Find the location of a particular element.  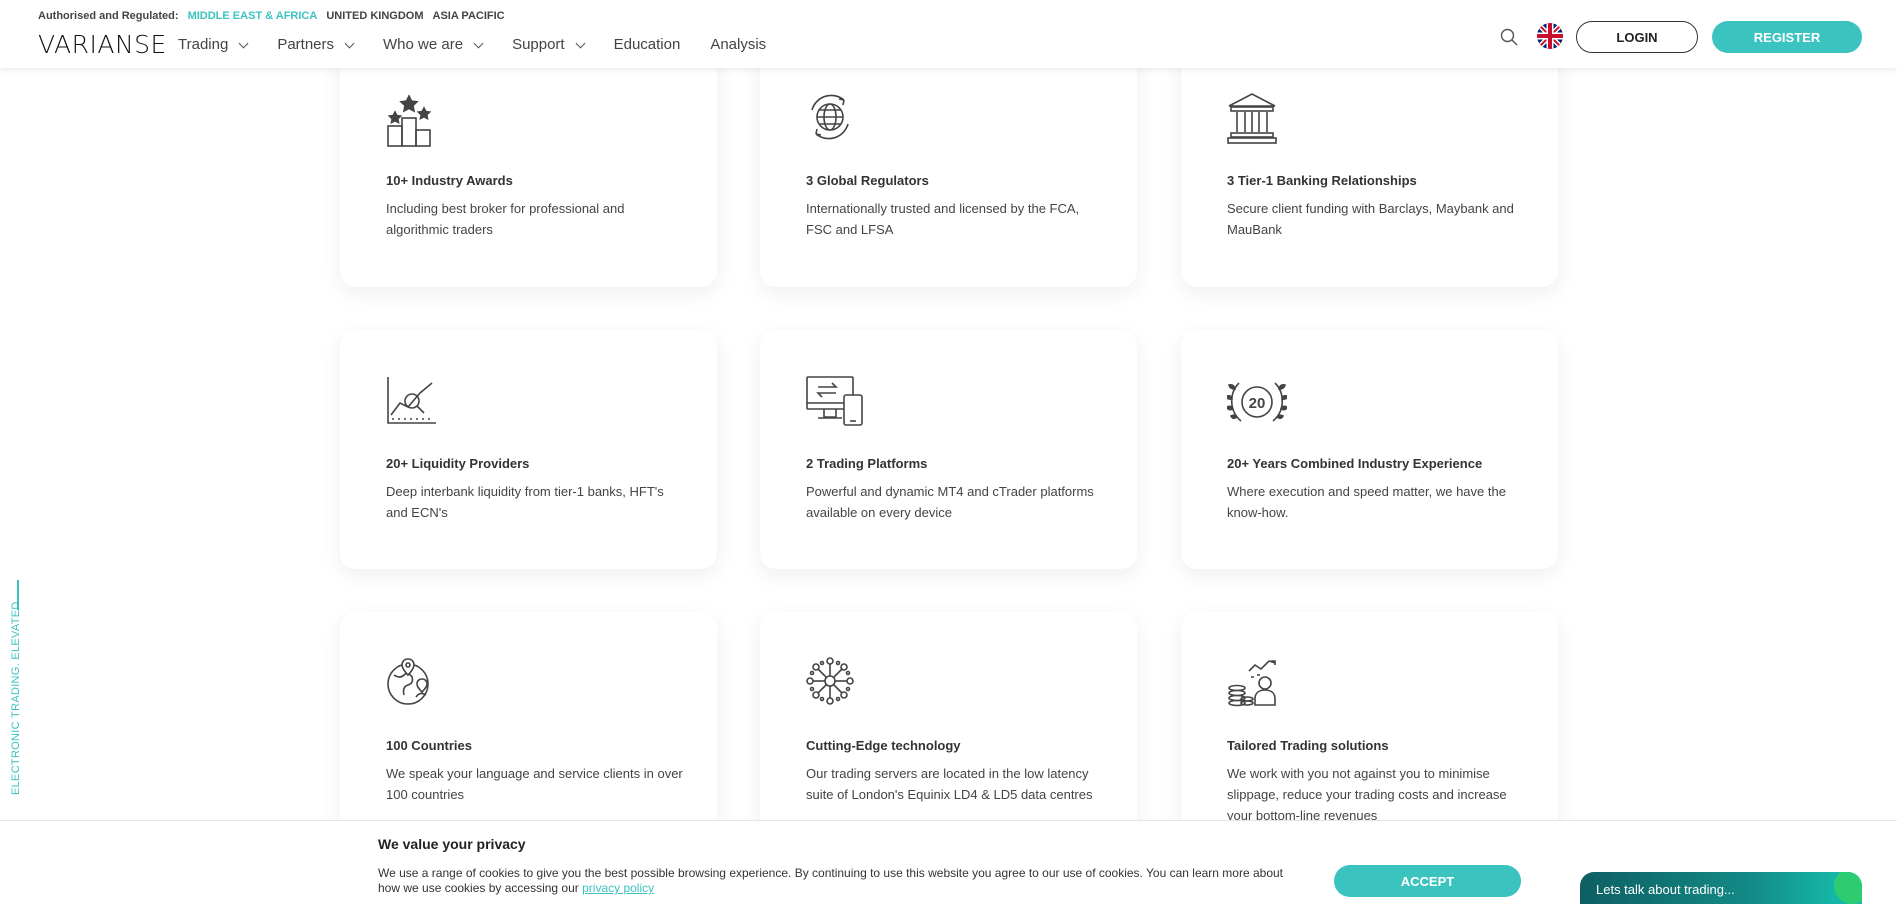

nav-item-education: Education is located at coordinates (647, 44).